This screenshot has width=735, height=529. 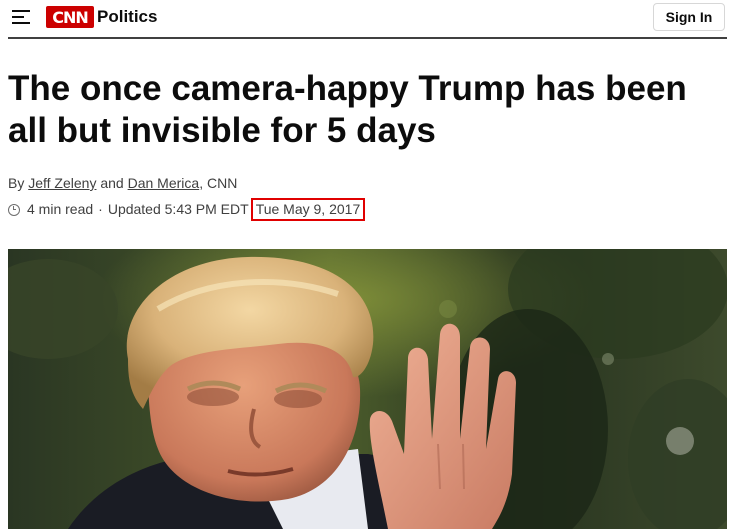 What do you see at coordinates (70, 17) in the screenshot?
I see `cnn-logo: CNN` at bounding box center [70, 17].